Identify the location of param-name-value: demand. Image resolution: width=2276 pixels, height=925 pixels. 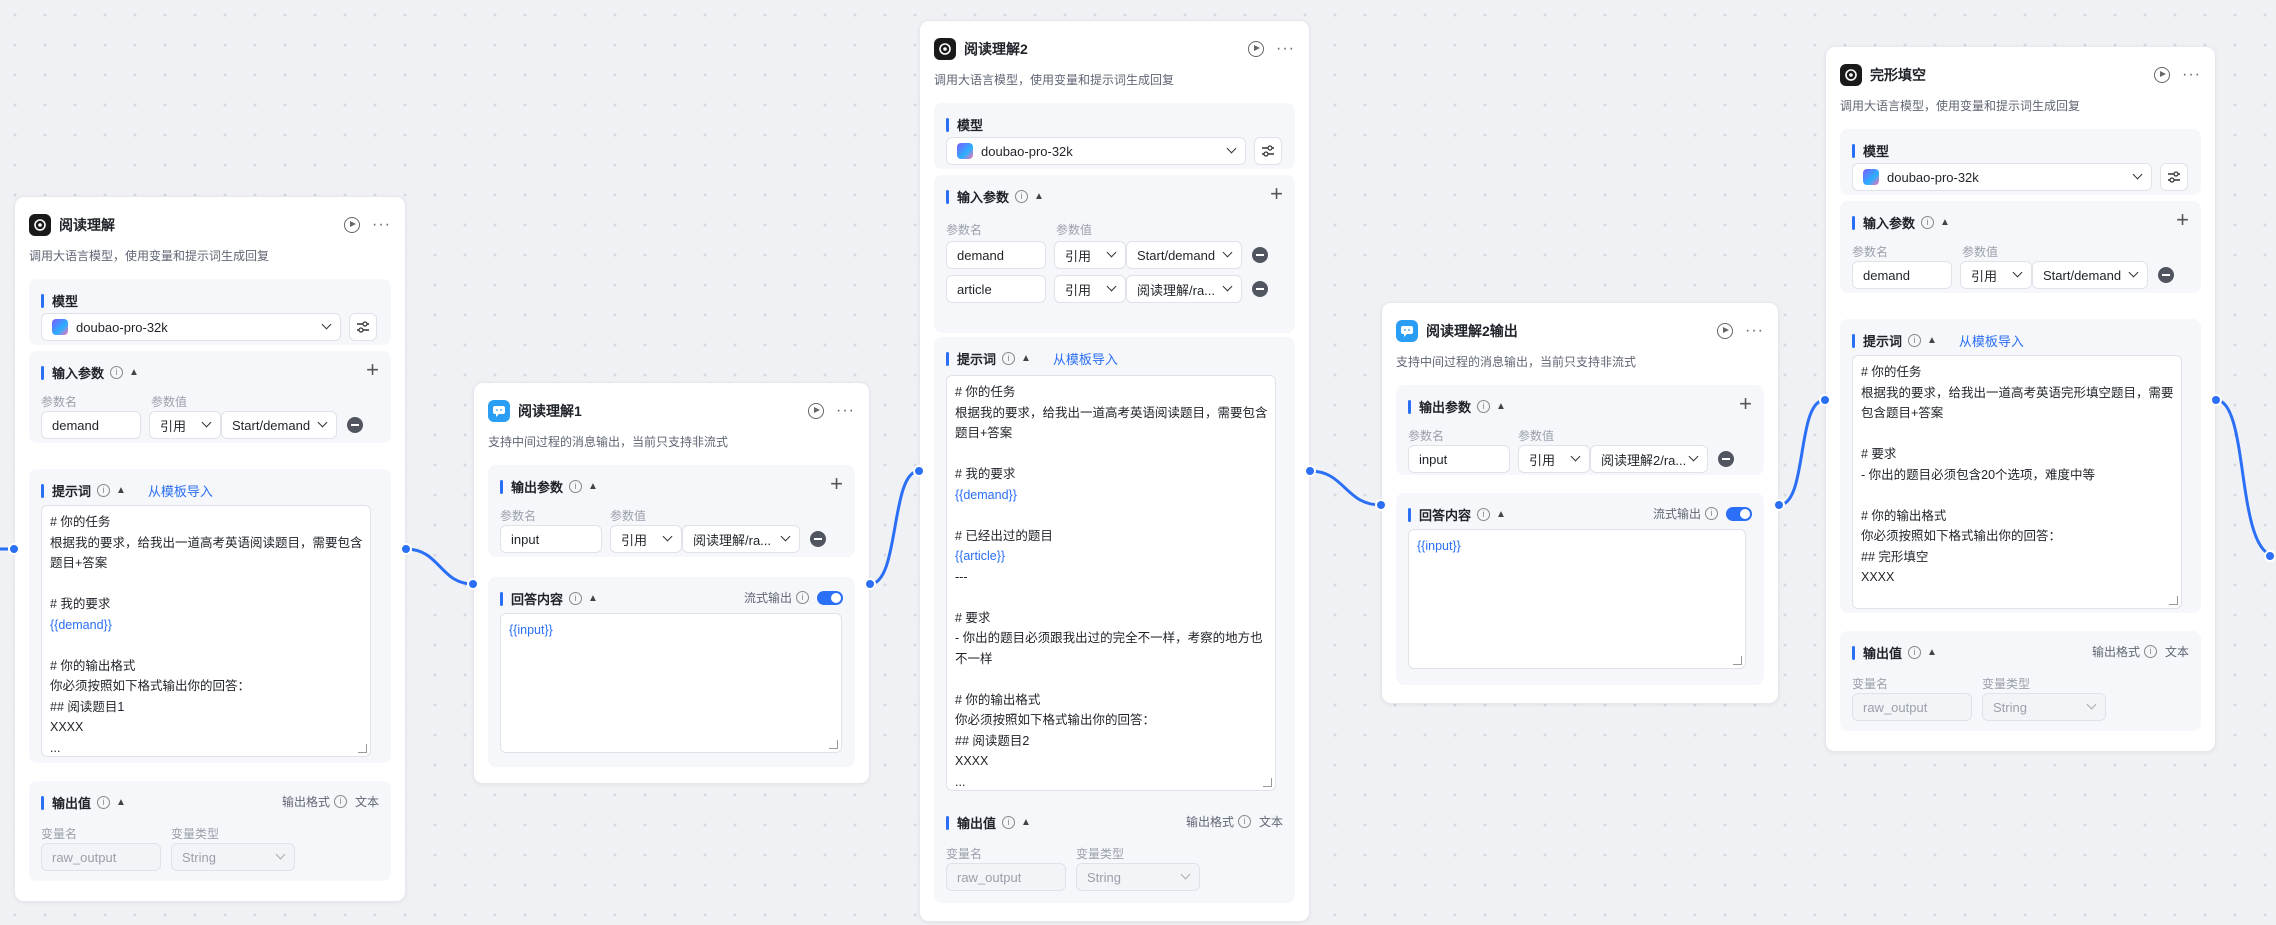
(75, 425).